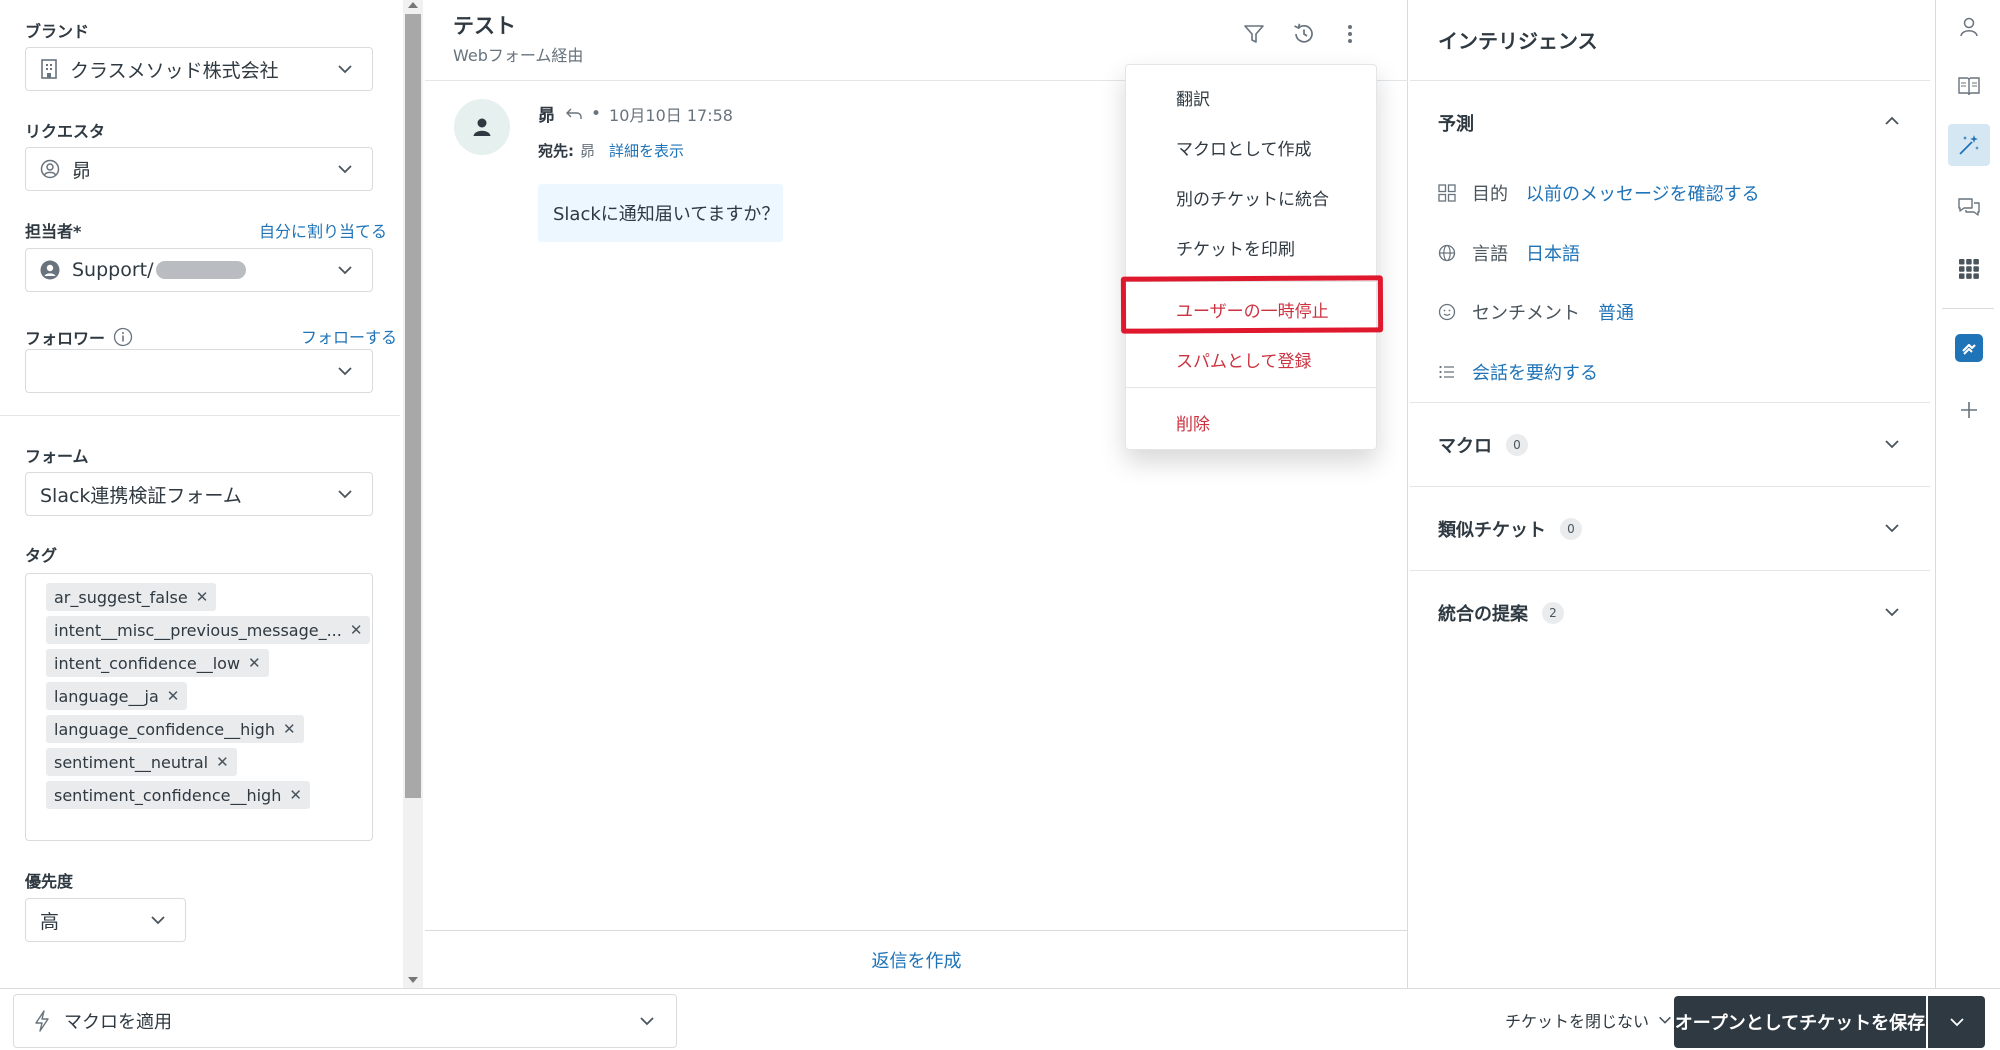  What do you see at coordinates (209, 632) in the screenshot?
I see `tag-chip: intent__misc__previous_message_... ✕` at bounding box center [209, 632].